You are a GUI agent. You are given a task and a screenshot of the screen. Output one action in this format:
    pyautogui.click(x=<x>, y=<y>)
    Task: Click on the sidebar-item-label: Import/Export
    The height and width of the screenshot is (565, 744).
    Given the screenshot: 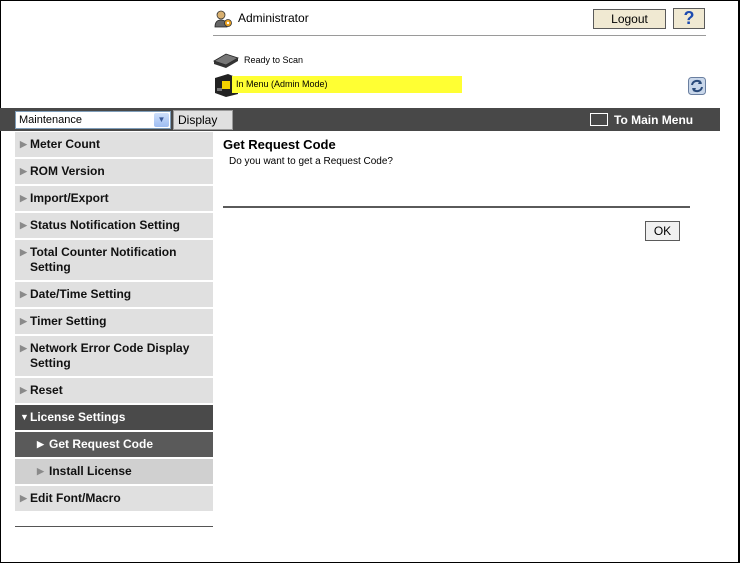 What is the action you would take?
    pyautogui.click(x=69, y=198)
    